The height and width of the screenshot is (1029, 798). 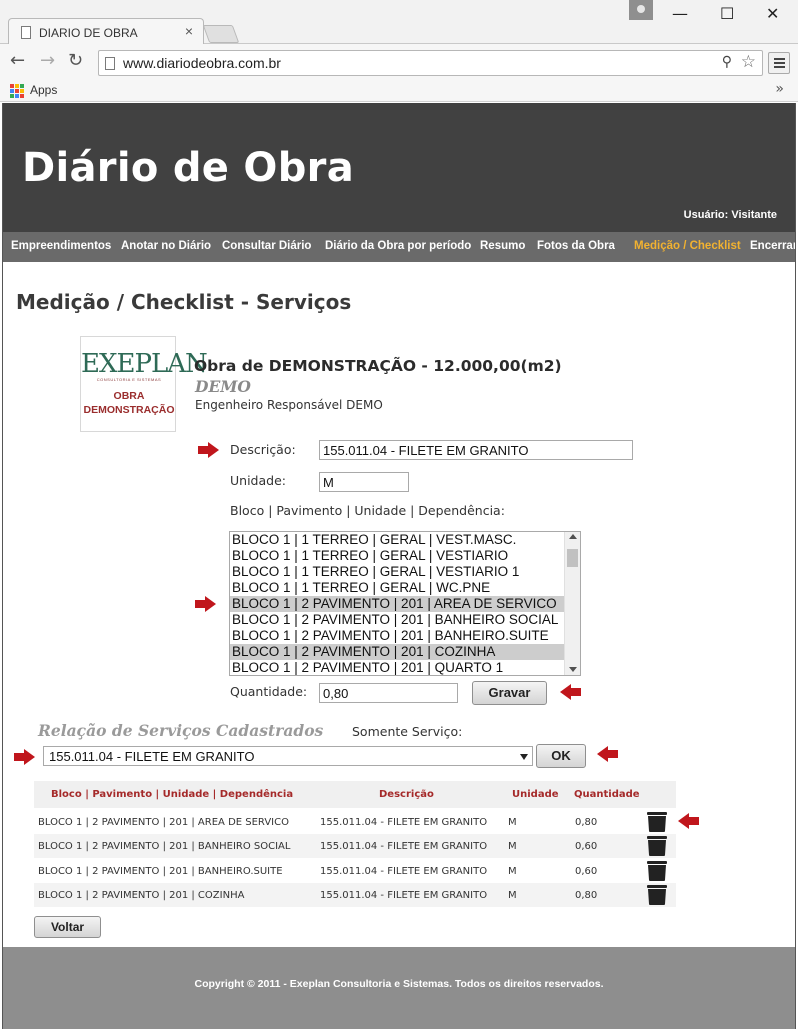 What do you see at coordinates (43, 90) in the screenshot?
I see `apps-link: Apps` at bounding box center [43, 90].